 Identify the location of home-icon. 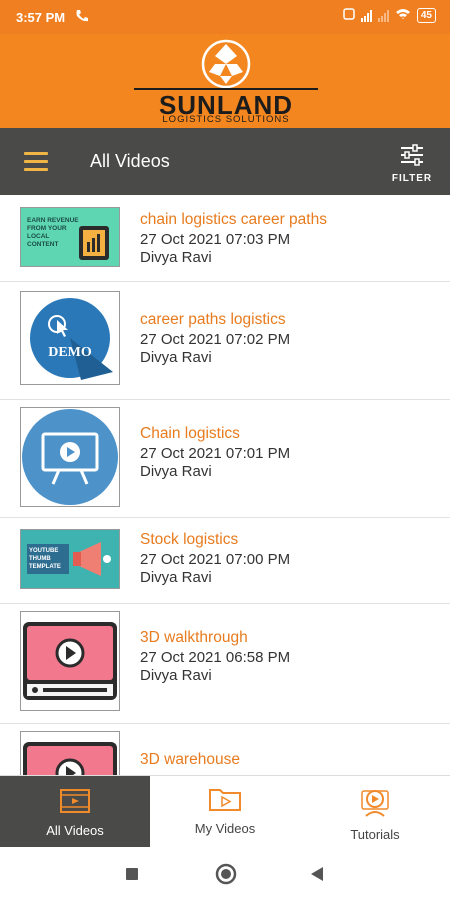
(226, 876).